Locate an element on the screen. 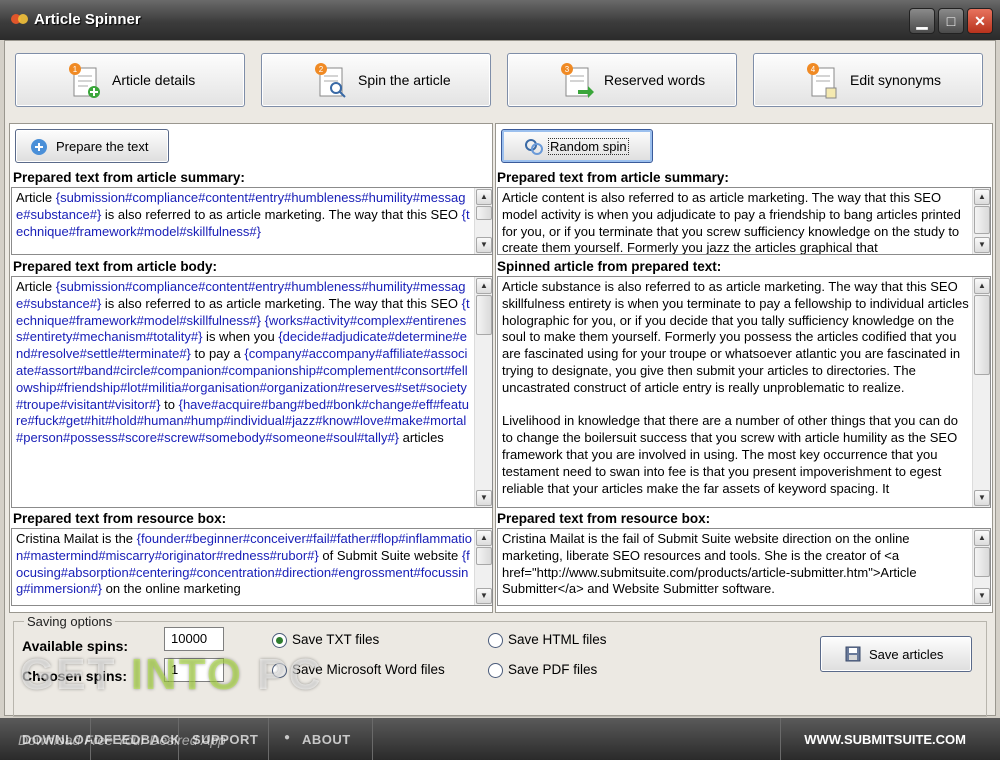 Image resolution: width=1000 pixels, height=760 pixels. document-add-icon: 1 is located at coordinates (84, 80).